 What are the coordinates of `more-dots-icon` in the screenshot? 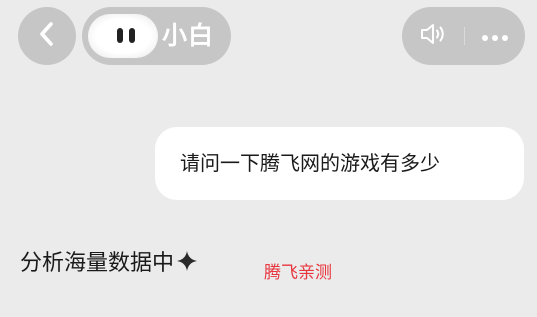 It's located at (495, 36).